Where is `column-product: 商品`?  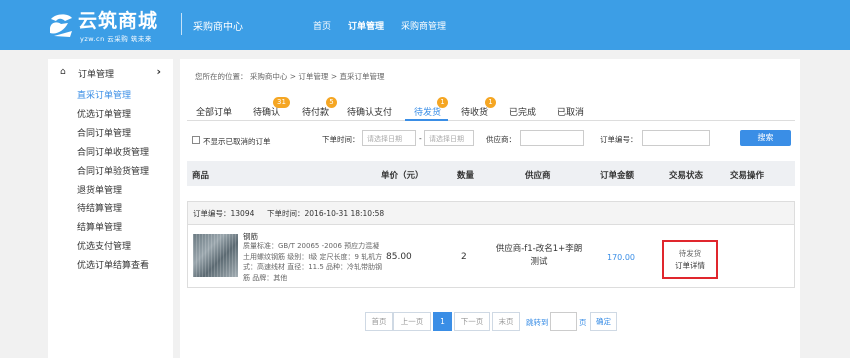 column-product: 商品 is located at coordinates (201, 176).